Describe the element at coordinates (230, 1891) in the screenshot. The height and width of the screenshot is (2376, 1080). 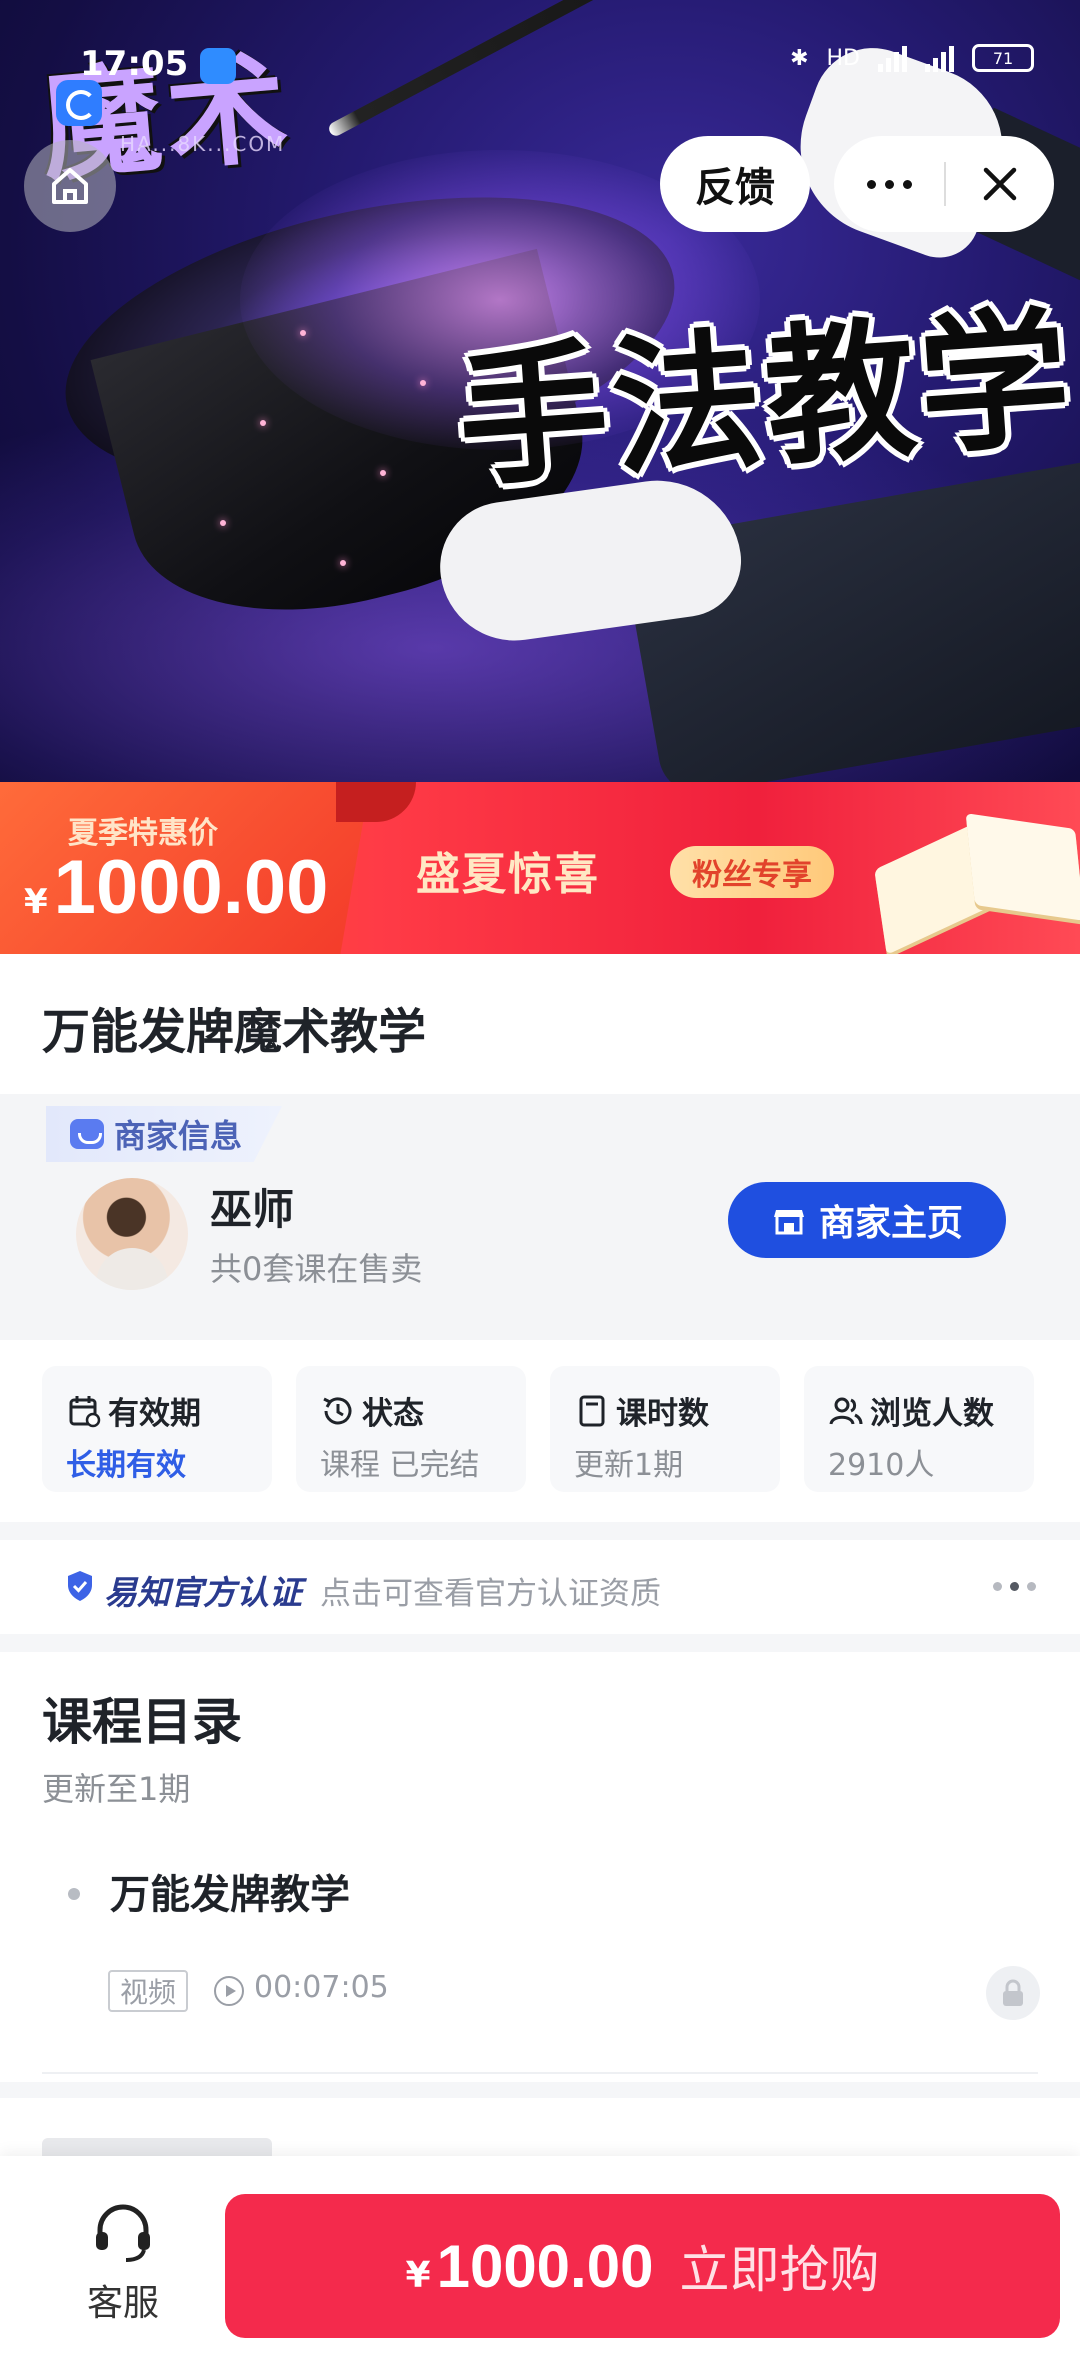
I see `lesson-title: 万能发牌教学` at that location.